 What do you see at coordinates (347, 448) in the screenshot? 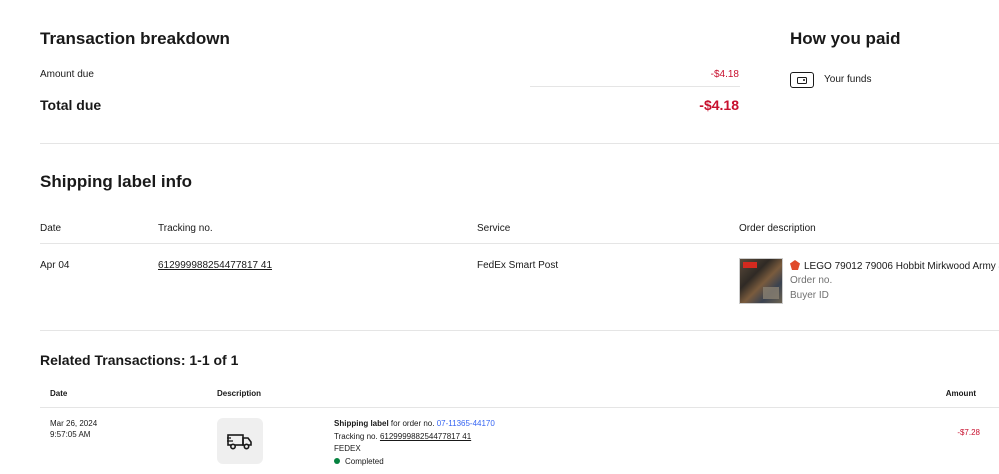
I see `related-carrier: FEDEX` at bounding box center [347, 448].